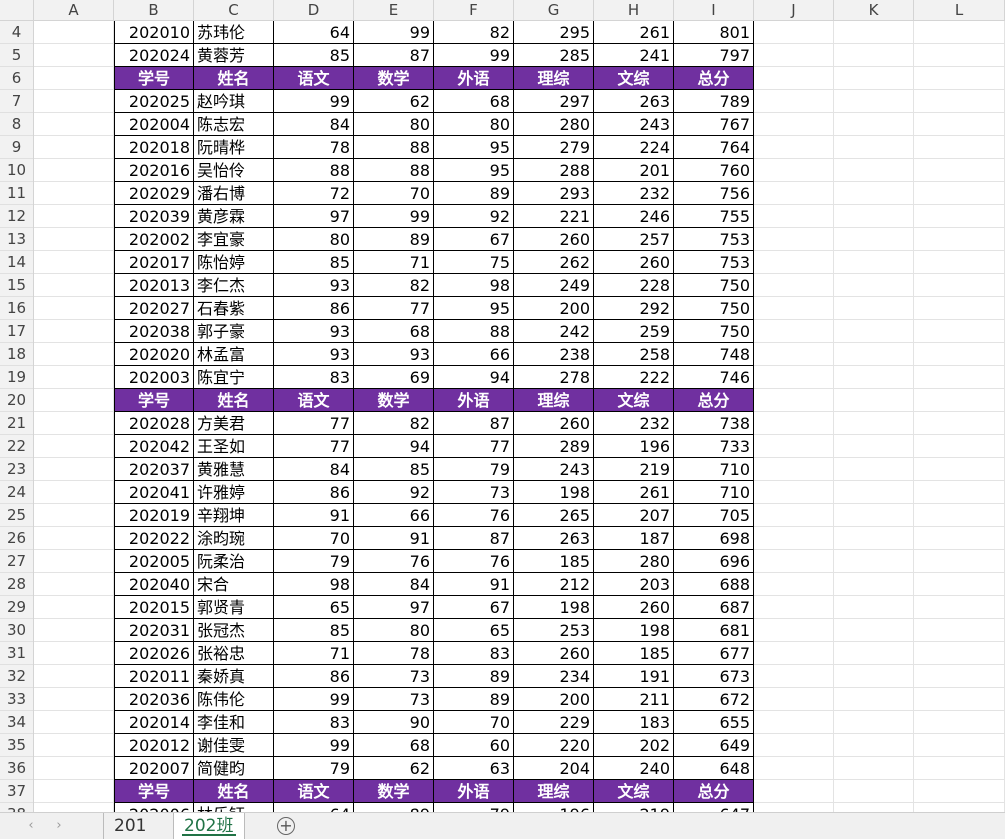 Image resolution: width=1005 pixels, height=839 pixels. I want to click on data-cell: 710, so click(714, 492).